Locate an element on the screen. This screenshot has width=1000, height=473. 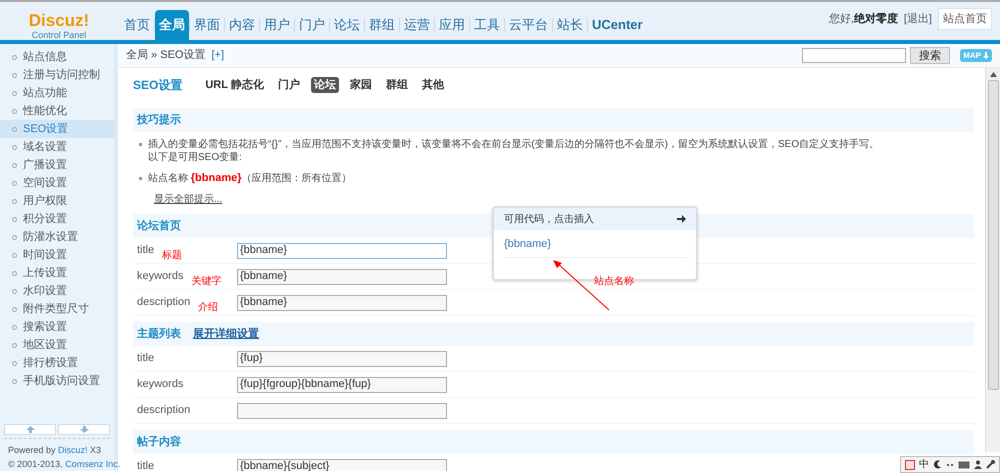
sidebar-item: 搜索设置 is located at coordinates (57, 327).